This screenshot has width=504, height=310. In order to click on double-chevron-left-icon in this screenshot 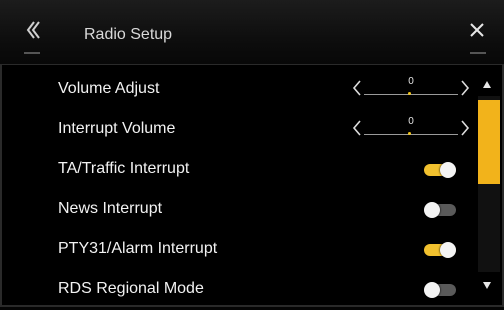, I will do `click(33, 30)`.